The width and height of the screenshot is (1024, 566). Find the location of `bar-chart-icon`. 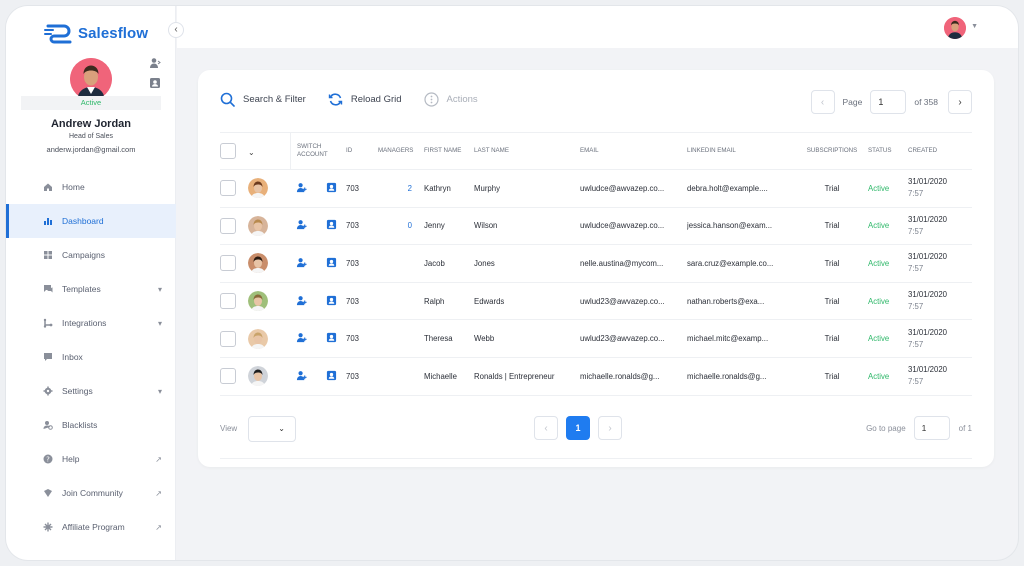

bar-chart-icon is located at coordinates (48, 221).